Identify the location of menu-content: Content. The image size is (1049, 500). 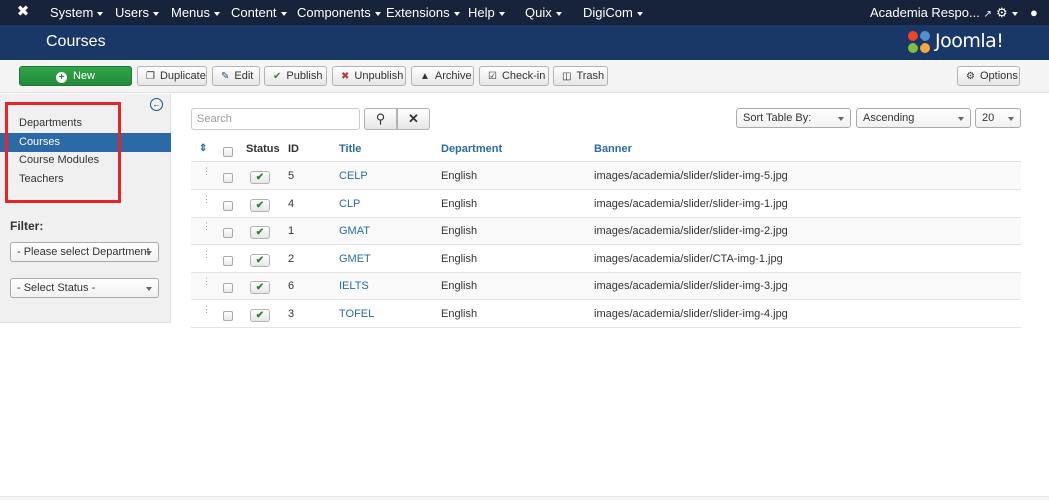
(259, 12).